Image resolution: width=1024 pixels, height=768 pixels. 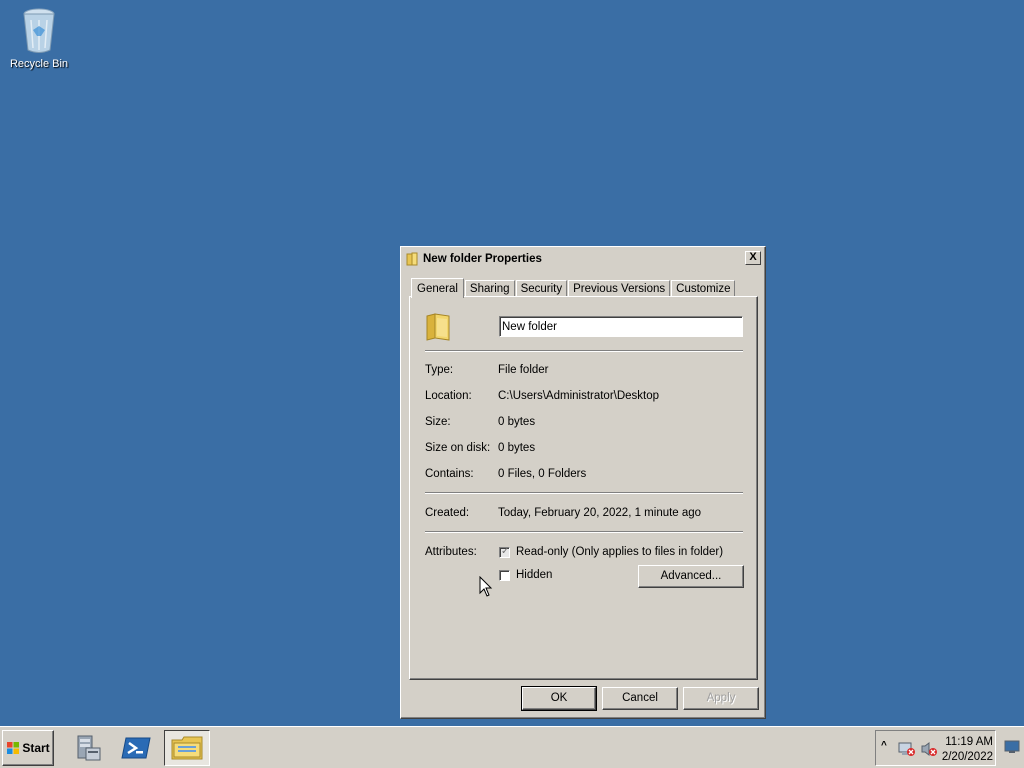 What do you see at coordinates (583, 259) in the screenshot?
I see `dialog-titlebar: New folder Properties X` at bounding box center [583, 259].